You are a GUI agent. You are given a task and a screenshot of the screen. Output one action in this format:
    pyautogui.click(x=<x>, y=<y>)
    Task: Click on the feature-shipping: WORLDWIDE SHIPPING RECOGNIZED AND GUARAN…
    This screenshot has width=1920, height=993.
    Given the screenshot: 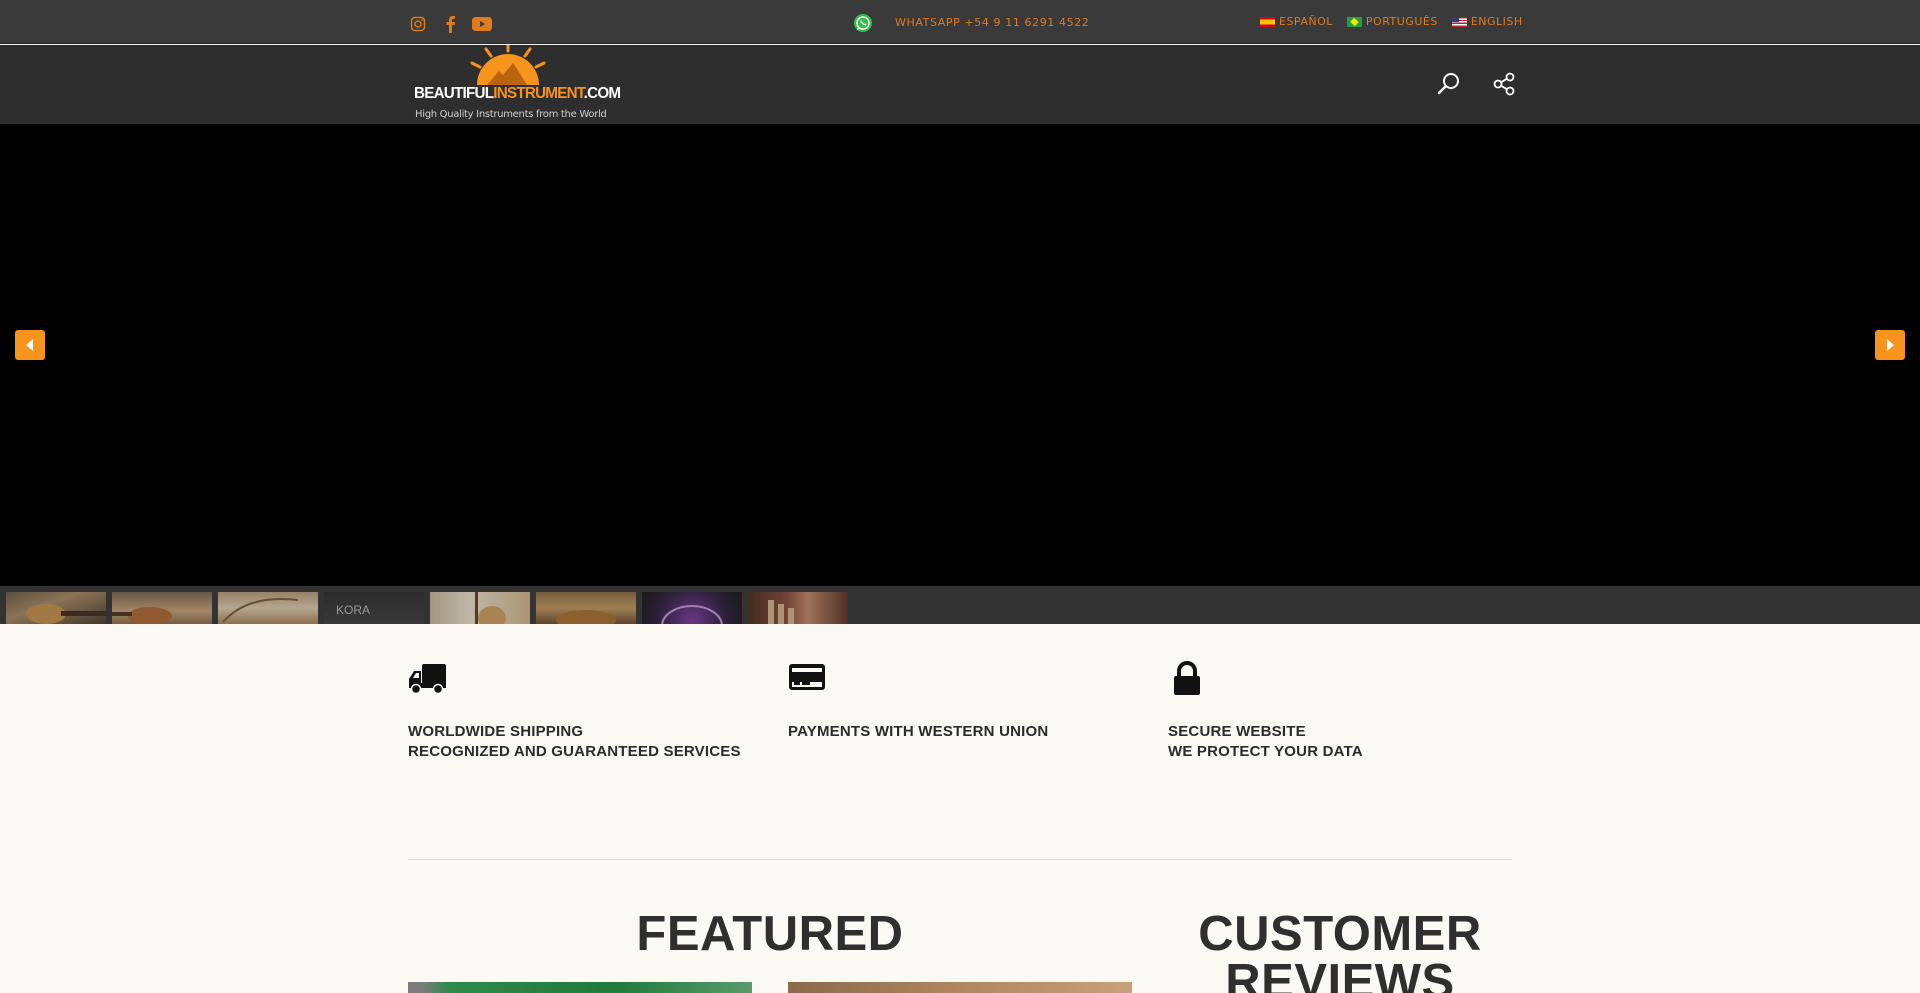 What is the action you would take?
    pyautogui.click(x=588, y=710)
    